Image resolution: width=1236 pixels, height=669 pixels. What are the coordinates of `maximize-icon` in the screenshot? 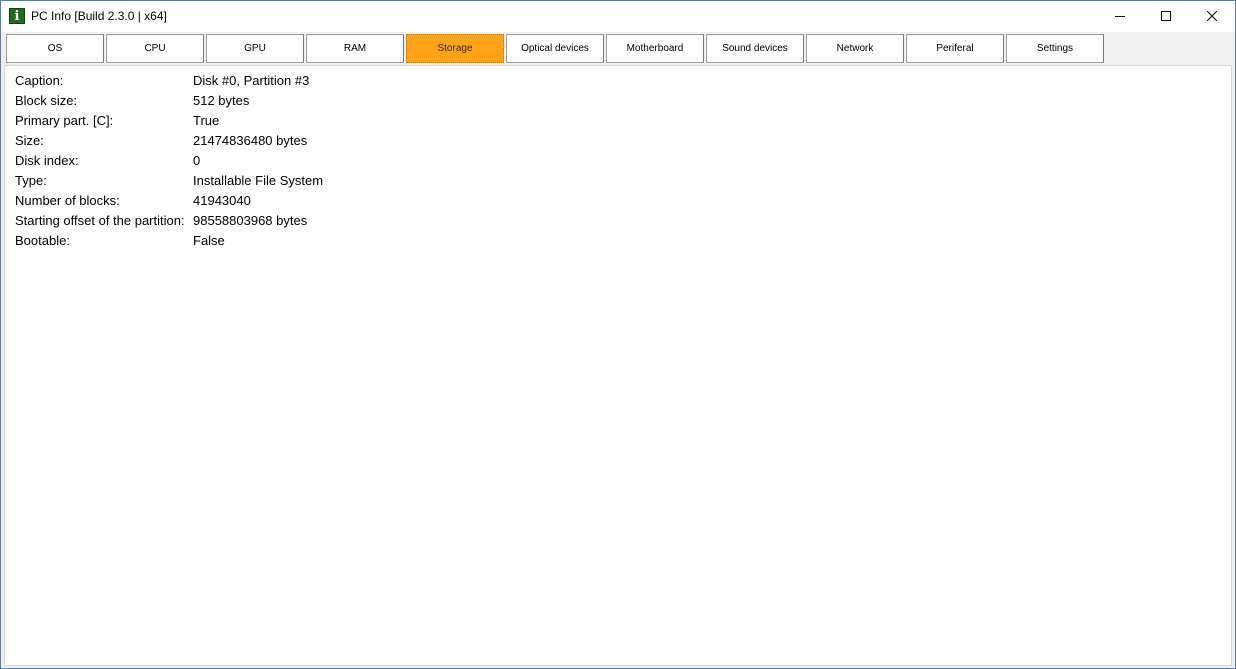 It's located at (1166, 16).